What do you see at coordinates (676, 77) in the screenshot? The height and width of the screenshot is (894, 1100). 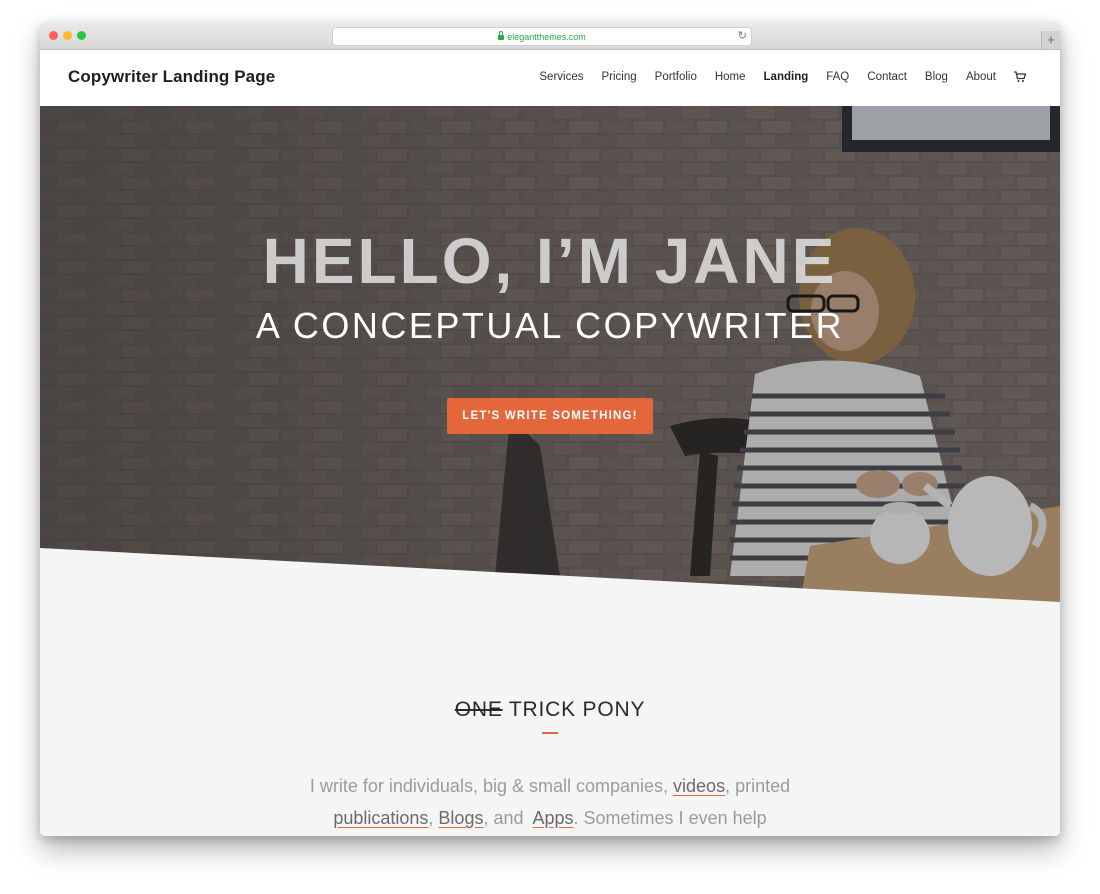 I see `nav-item-portfolio: Portfolio` at bounding box center [676, 77].